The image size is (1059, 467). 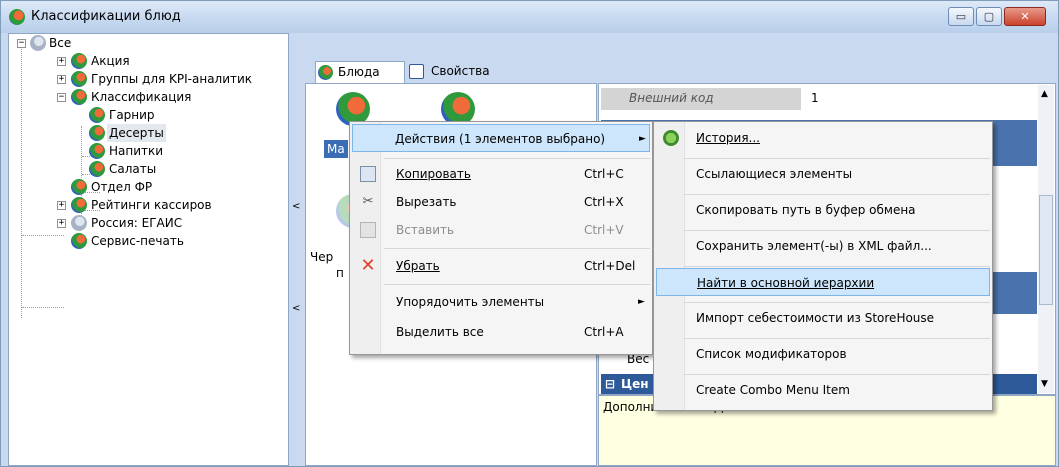 I want to click on menu-item-remove: ✕ Убрать Ctrl+Del, so click(x=501, y=266).